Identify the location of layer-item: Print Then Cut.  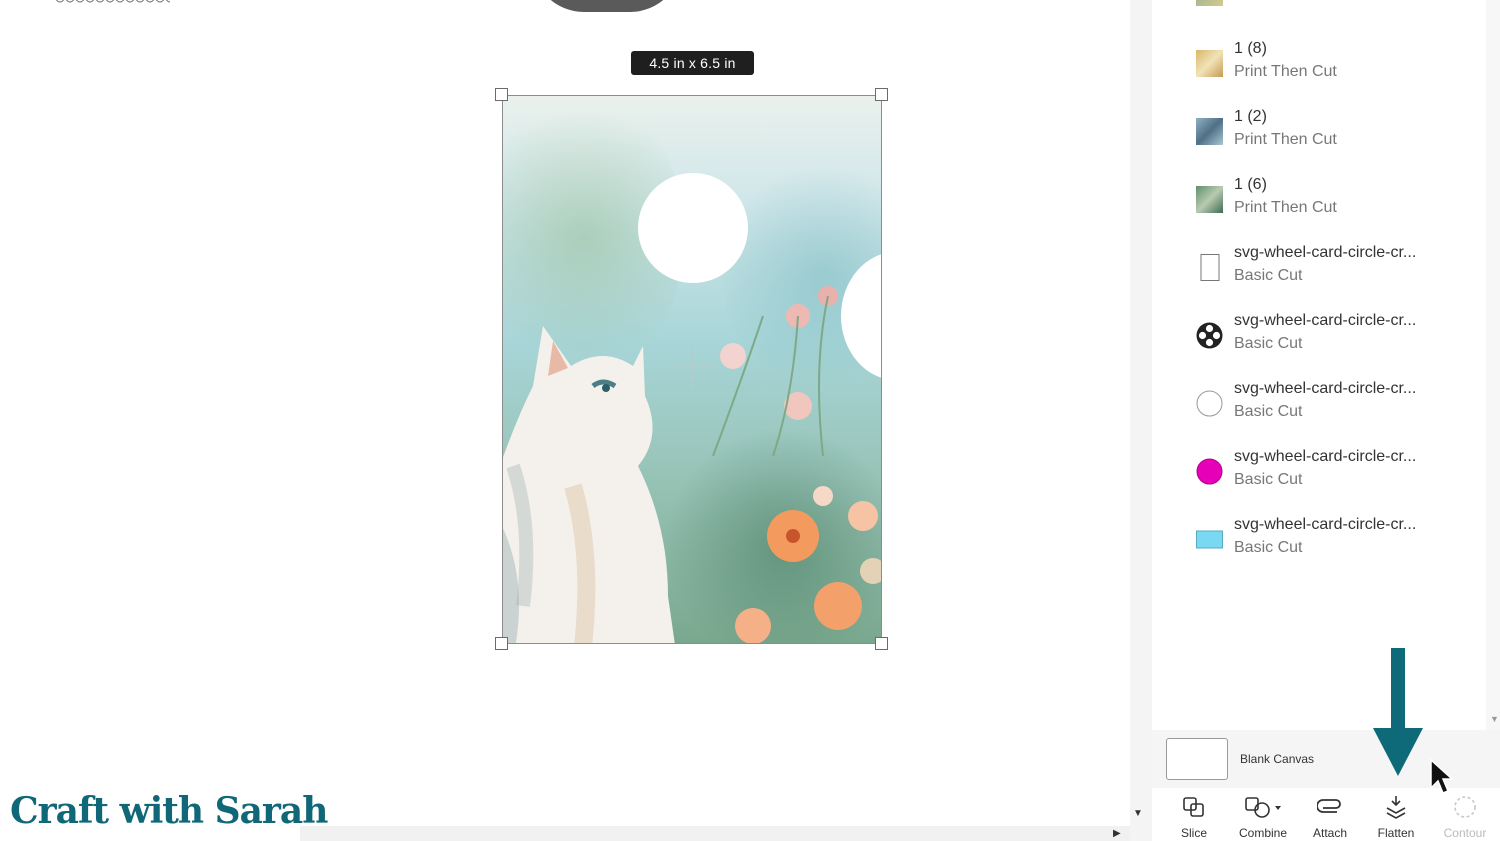
(1336, 19).